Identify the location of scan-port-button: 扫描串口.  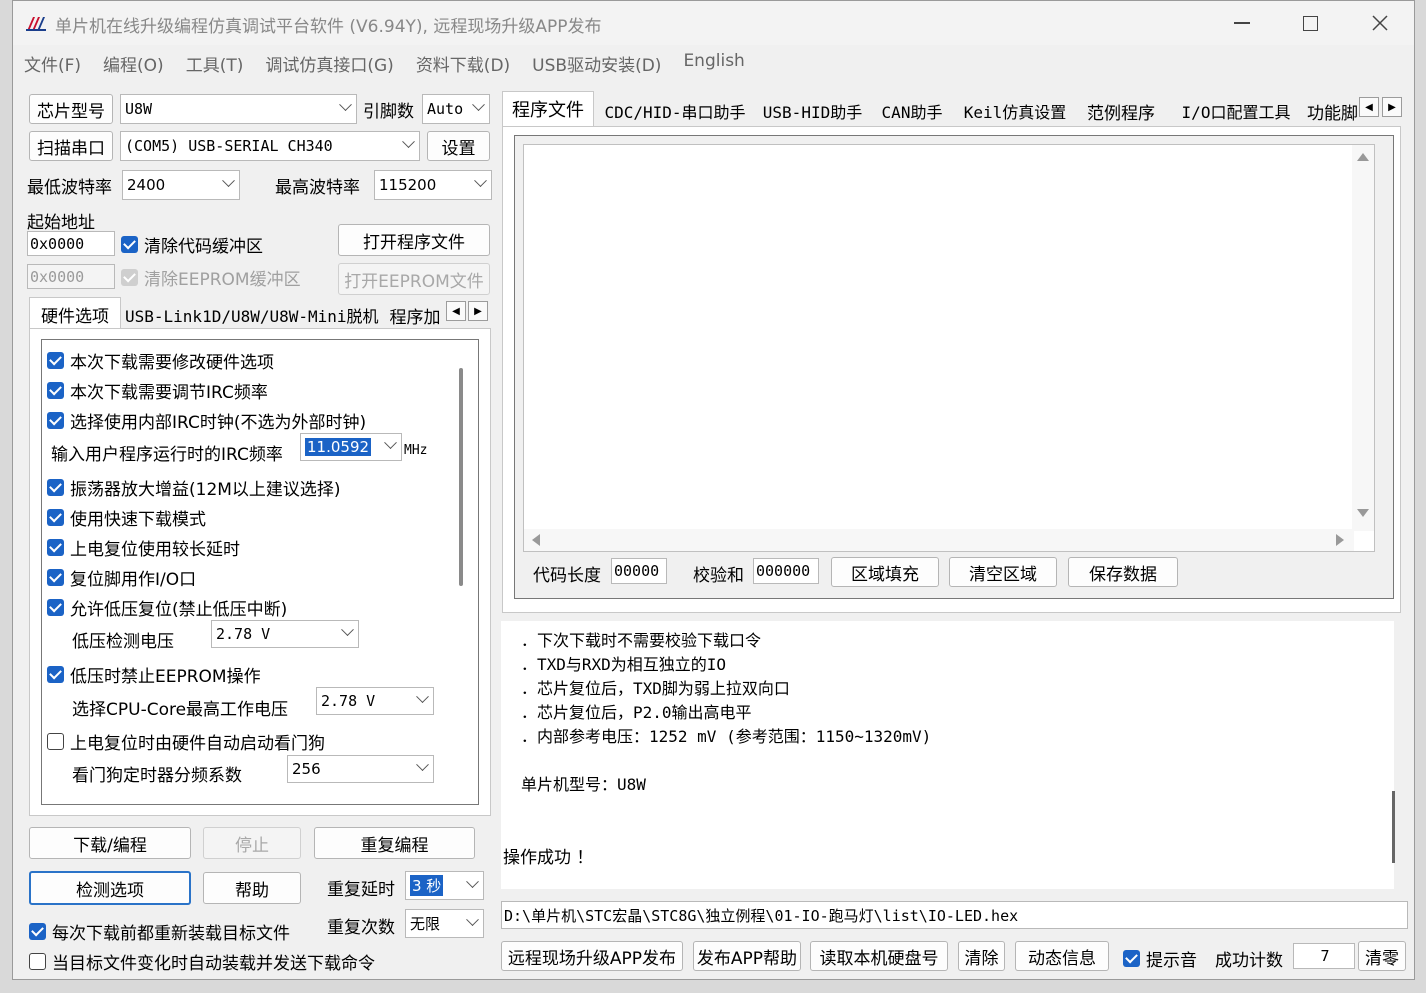
(71, 146).